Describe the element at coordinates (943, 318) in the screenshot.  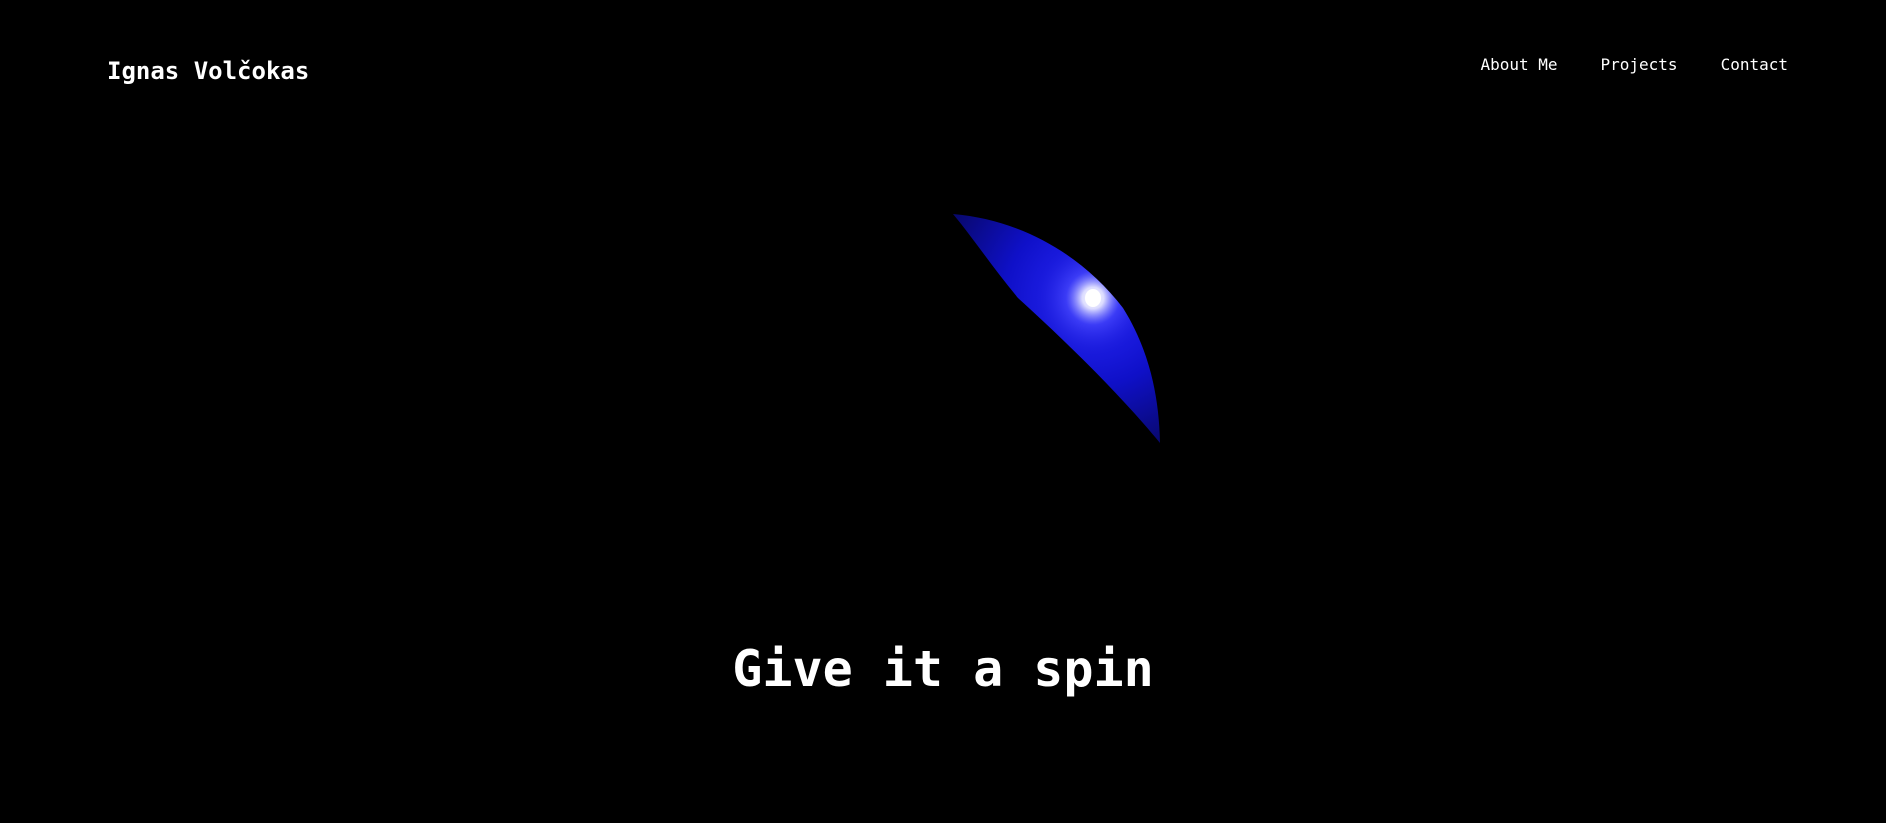
I see `sphere-canvas` at that location.